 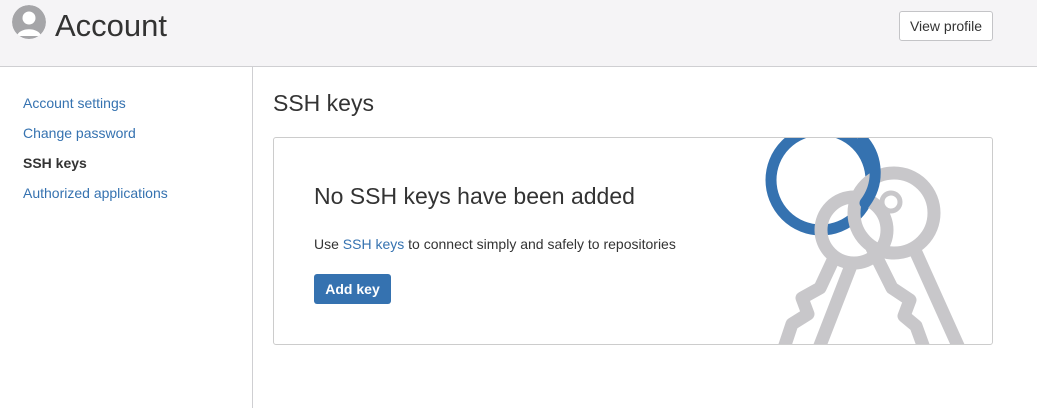 I want to click on view-profile-button: View profile, so click(x=946, y=26).